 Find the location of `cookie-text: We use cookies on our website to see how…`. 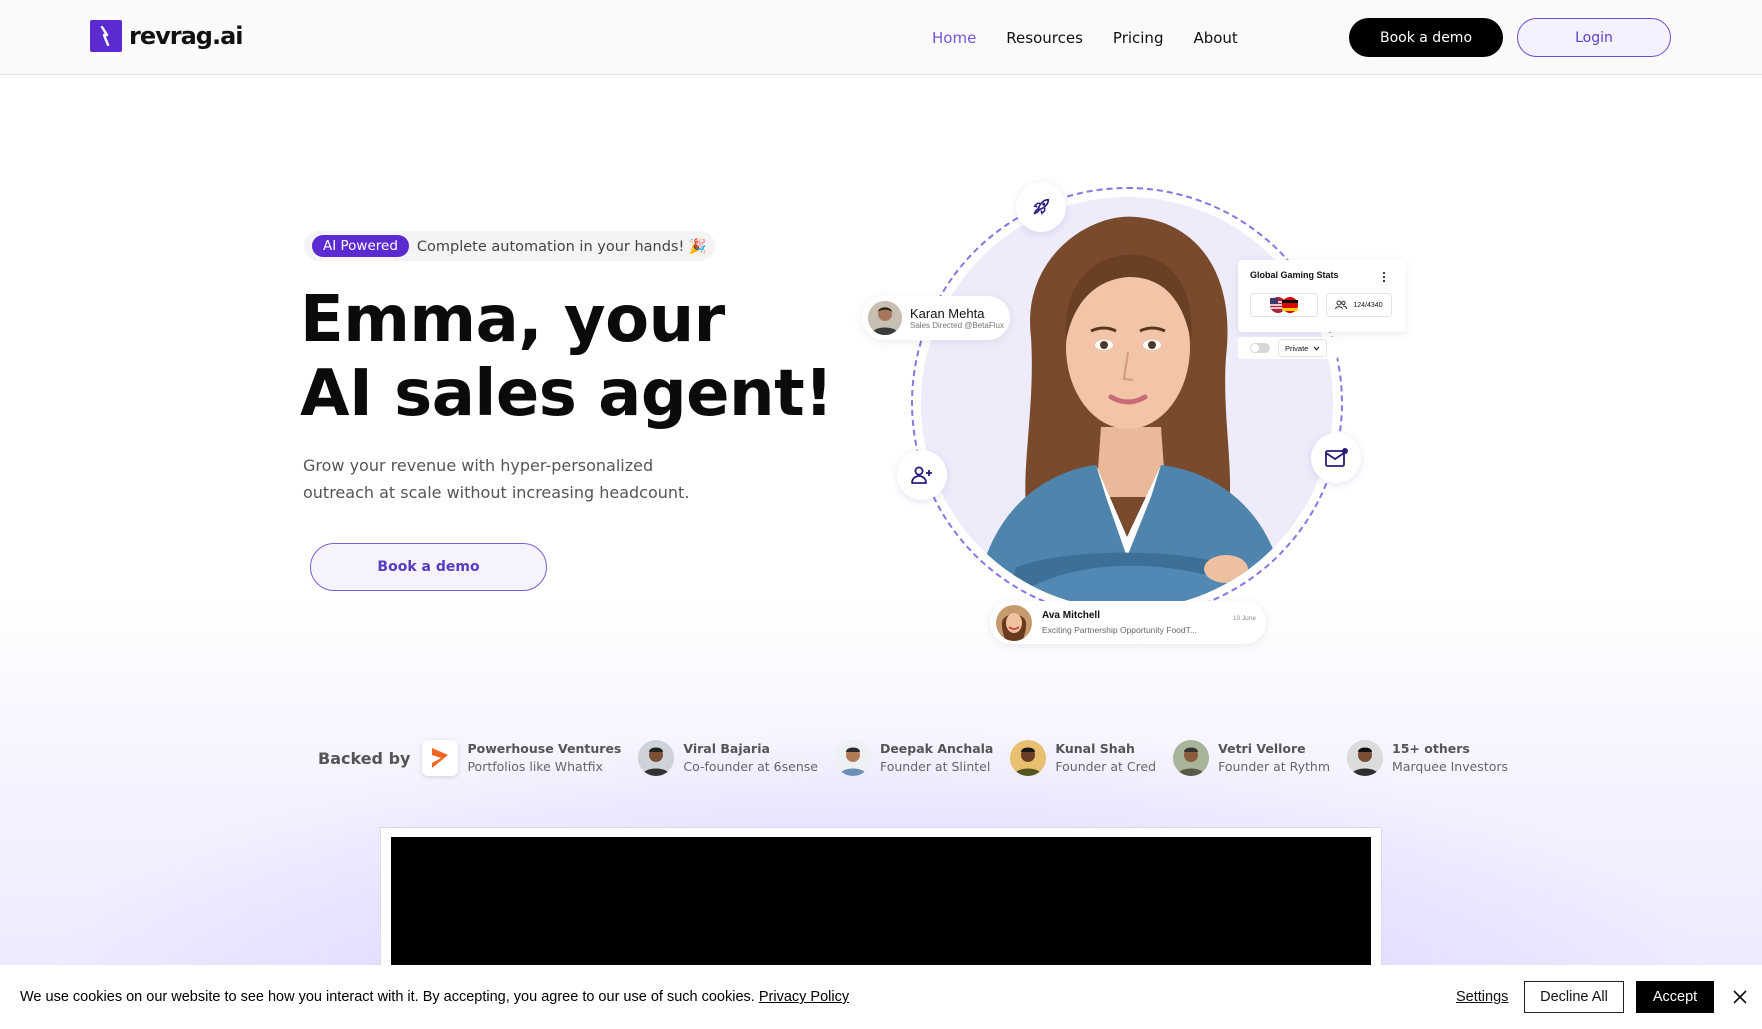

cookie-text: We use cookies on our website to see how… is located at coordinates (387, 997).